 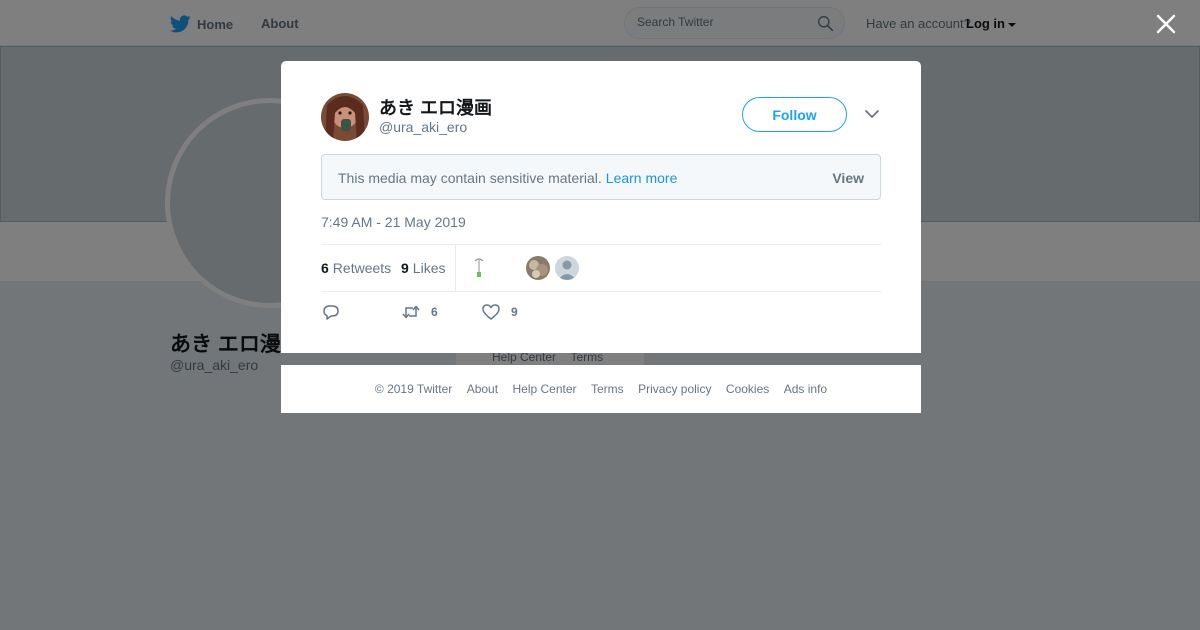 I want to click on footer-link-cookies: Cookies, so click(x=747, y=389).